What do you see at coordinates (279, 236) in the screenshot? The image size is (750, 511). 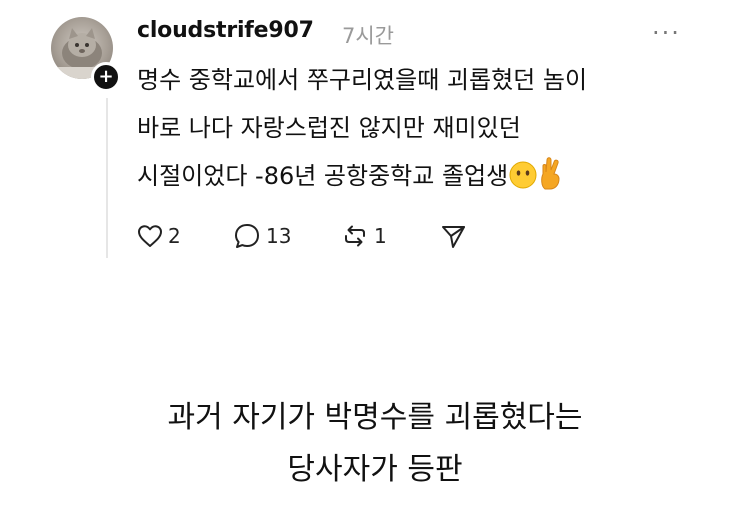 I see `comment-count: 13` at bounding box center [279, 236].